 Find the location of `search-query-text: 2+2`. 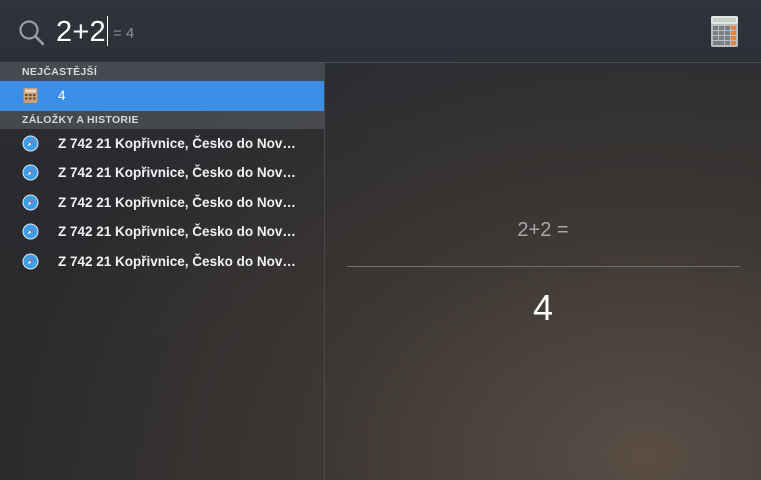

search-query-text: 2+2 is located at coordinates (81, 32).